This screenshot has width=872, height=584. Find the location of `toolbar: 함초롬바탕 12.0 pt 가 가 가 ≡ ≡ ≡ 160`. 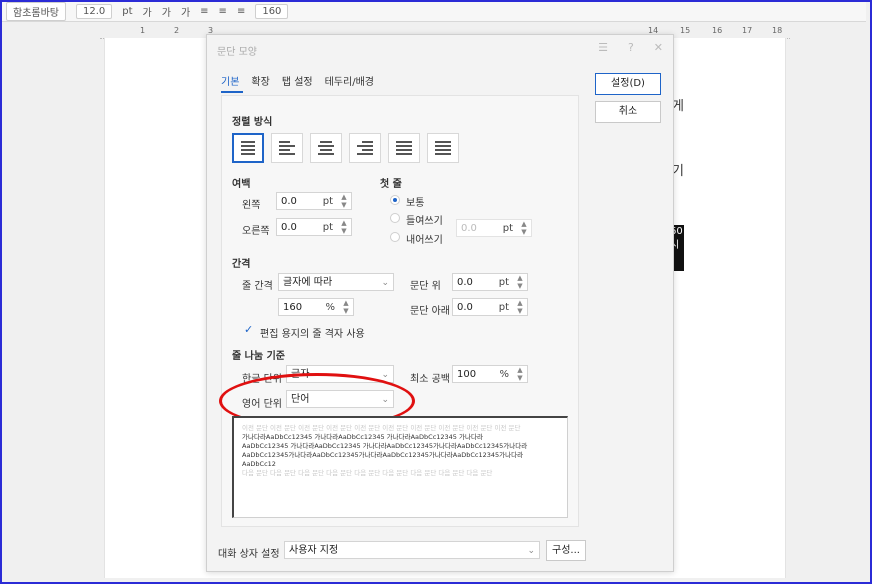

toolbar: 함초롬바탕 12.0 pt 가 가 가 ≡ ≡ ≡ 160 is located at coordinates (434, 12).